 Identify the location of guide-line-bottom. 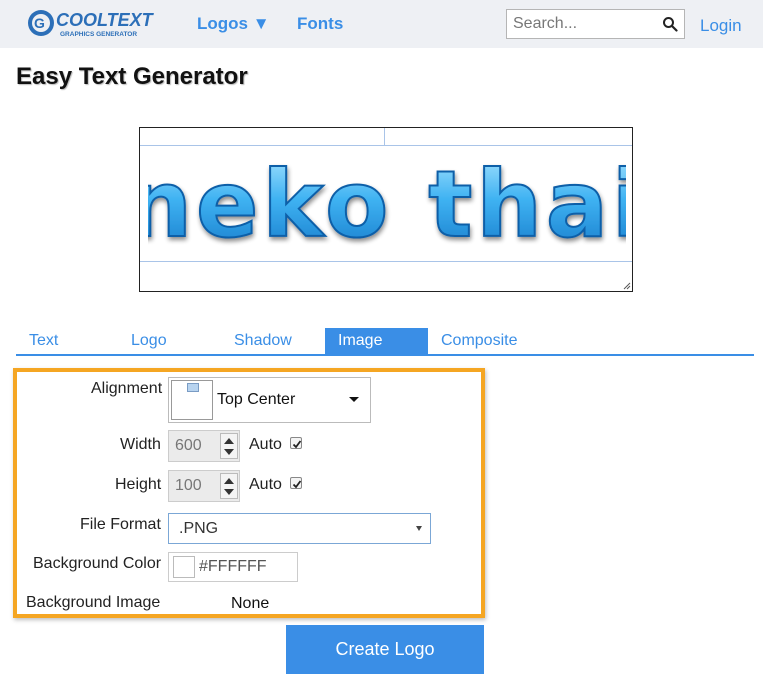
(386, 261).